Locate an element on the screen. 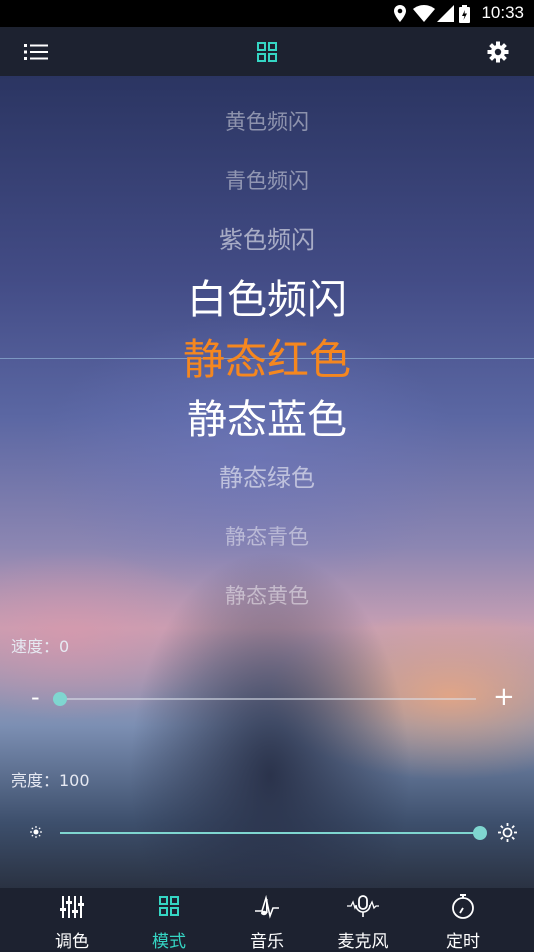 The width and height of the screenshot is (534, 952). nav-label-microphone: 麦克风 is located at coordinates (363, 942).